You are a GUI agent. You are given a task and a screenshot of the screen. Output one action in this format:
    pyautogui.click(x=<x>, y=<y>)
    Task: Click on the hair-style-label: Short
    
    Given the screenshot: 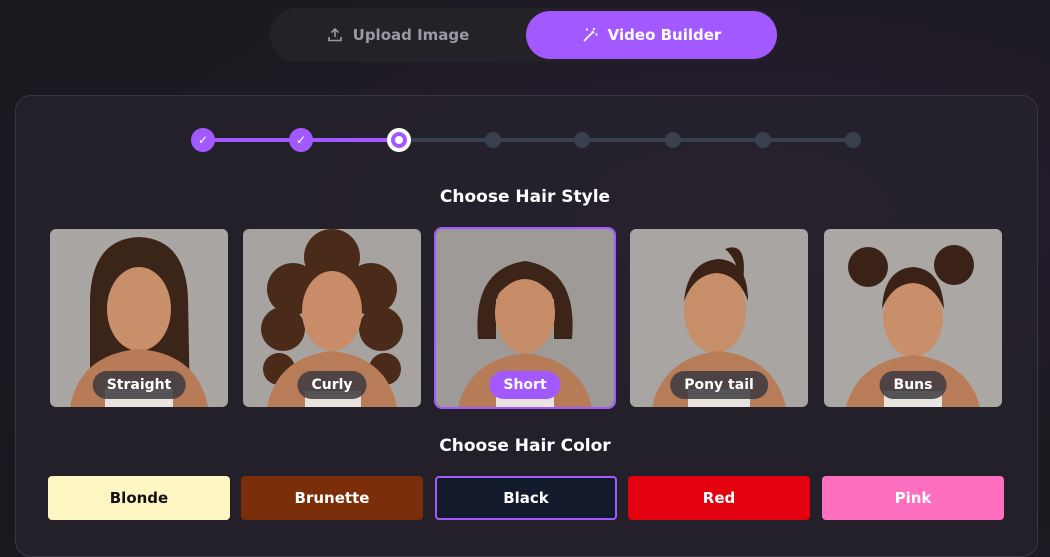 What is the action you would take?
    pyautogui.click(x=525, y=385)
    